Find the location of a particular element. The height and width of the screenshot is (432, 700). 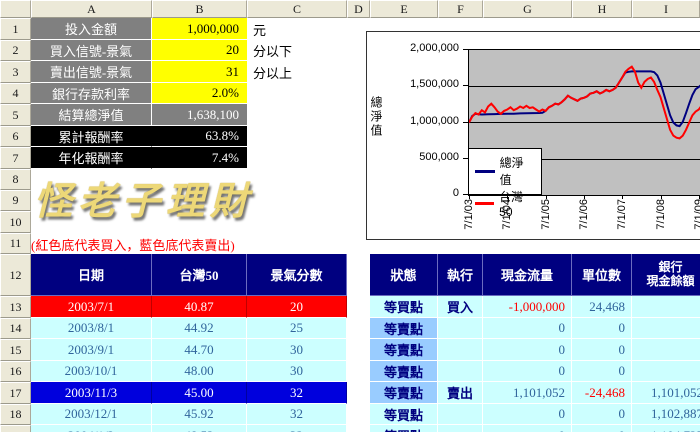

bank-cell: 1,101,052 is located at coordinates (666, 393).